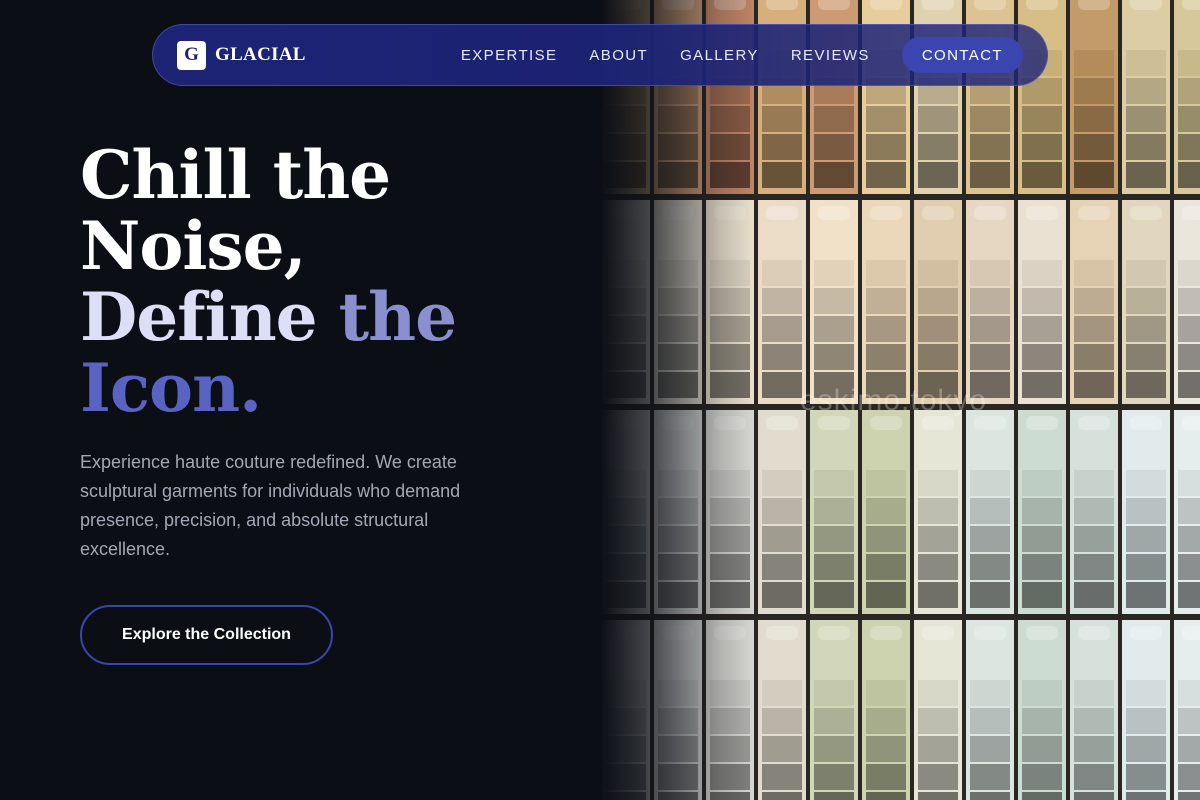  What do you see at coordinates (241, 55) in the screenshot?
I see `brand-logo: G GLACIAL` at bounding box center [241, 55].